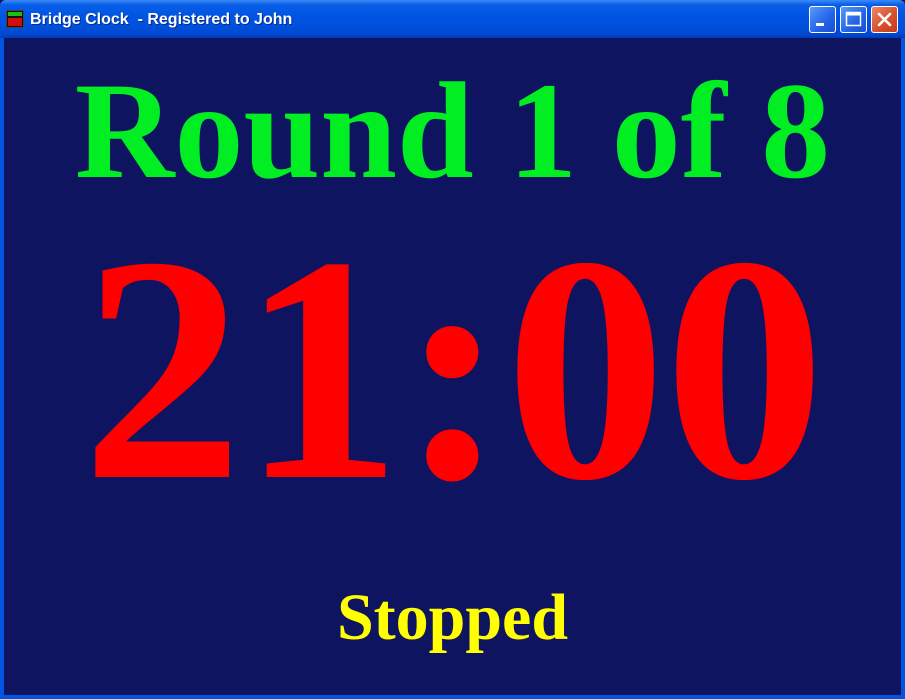  I want to click on title-bar: Bridge Clock - Registered to John, so click(452, 19).